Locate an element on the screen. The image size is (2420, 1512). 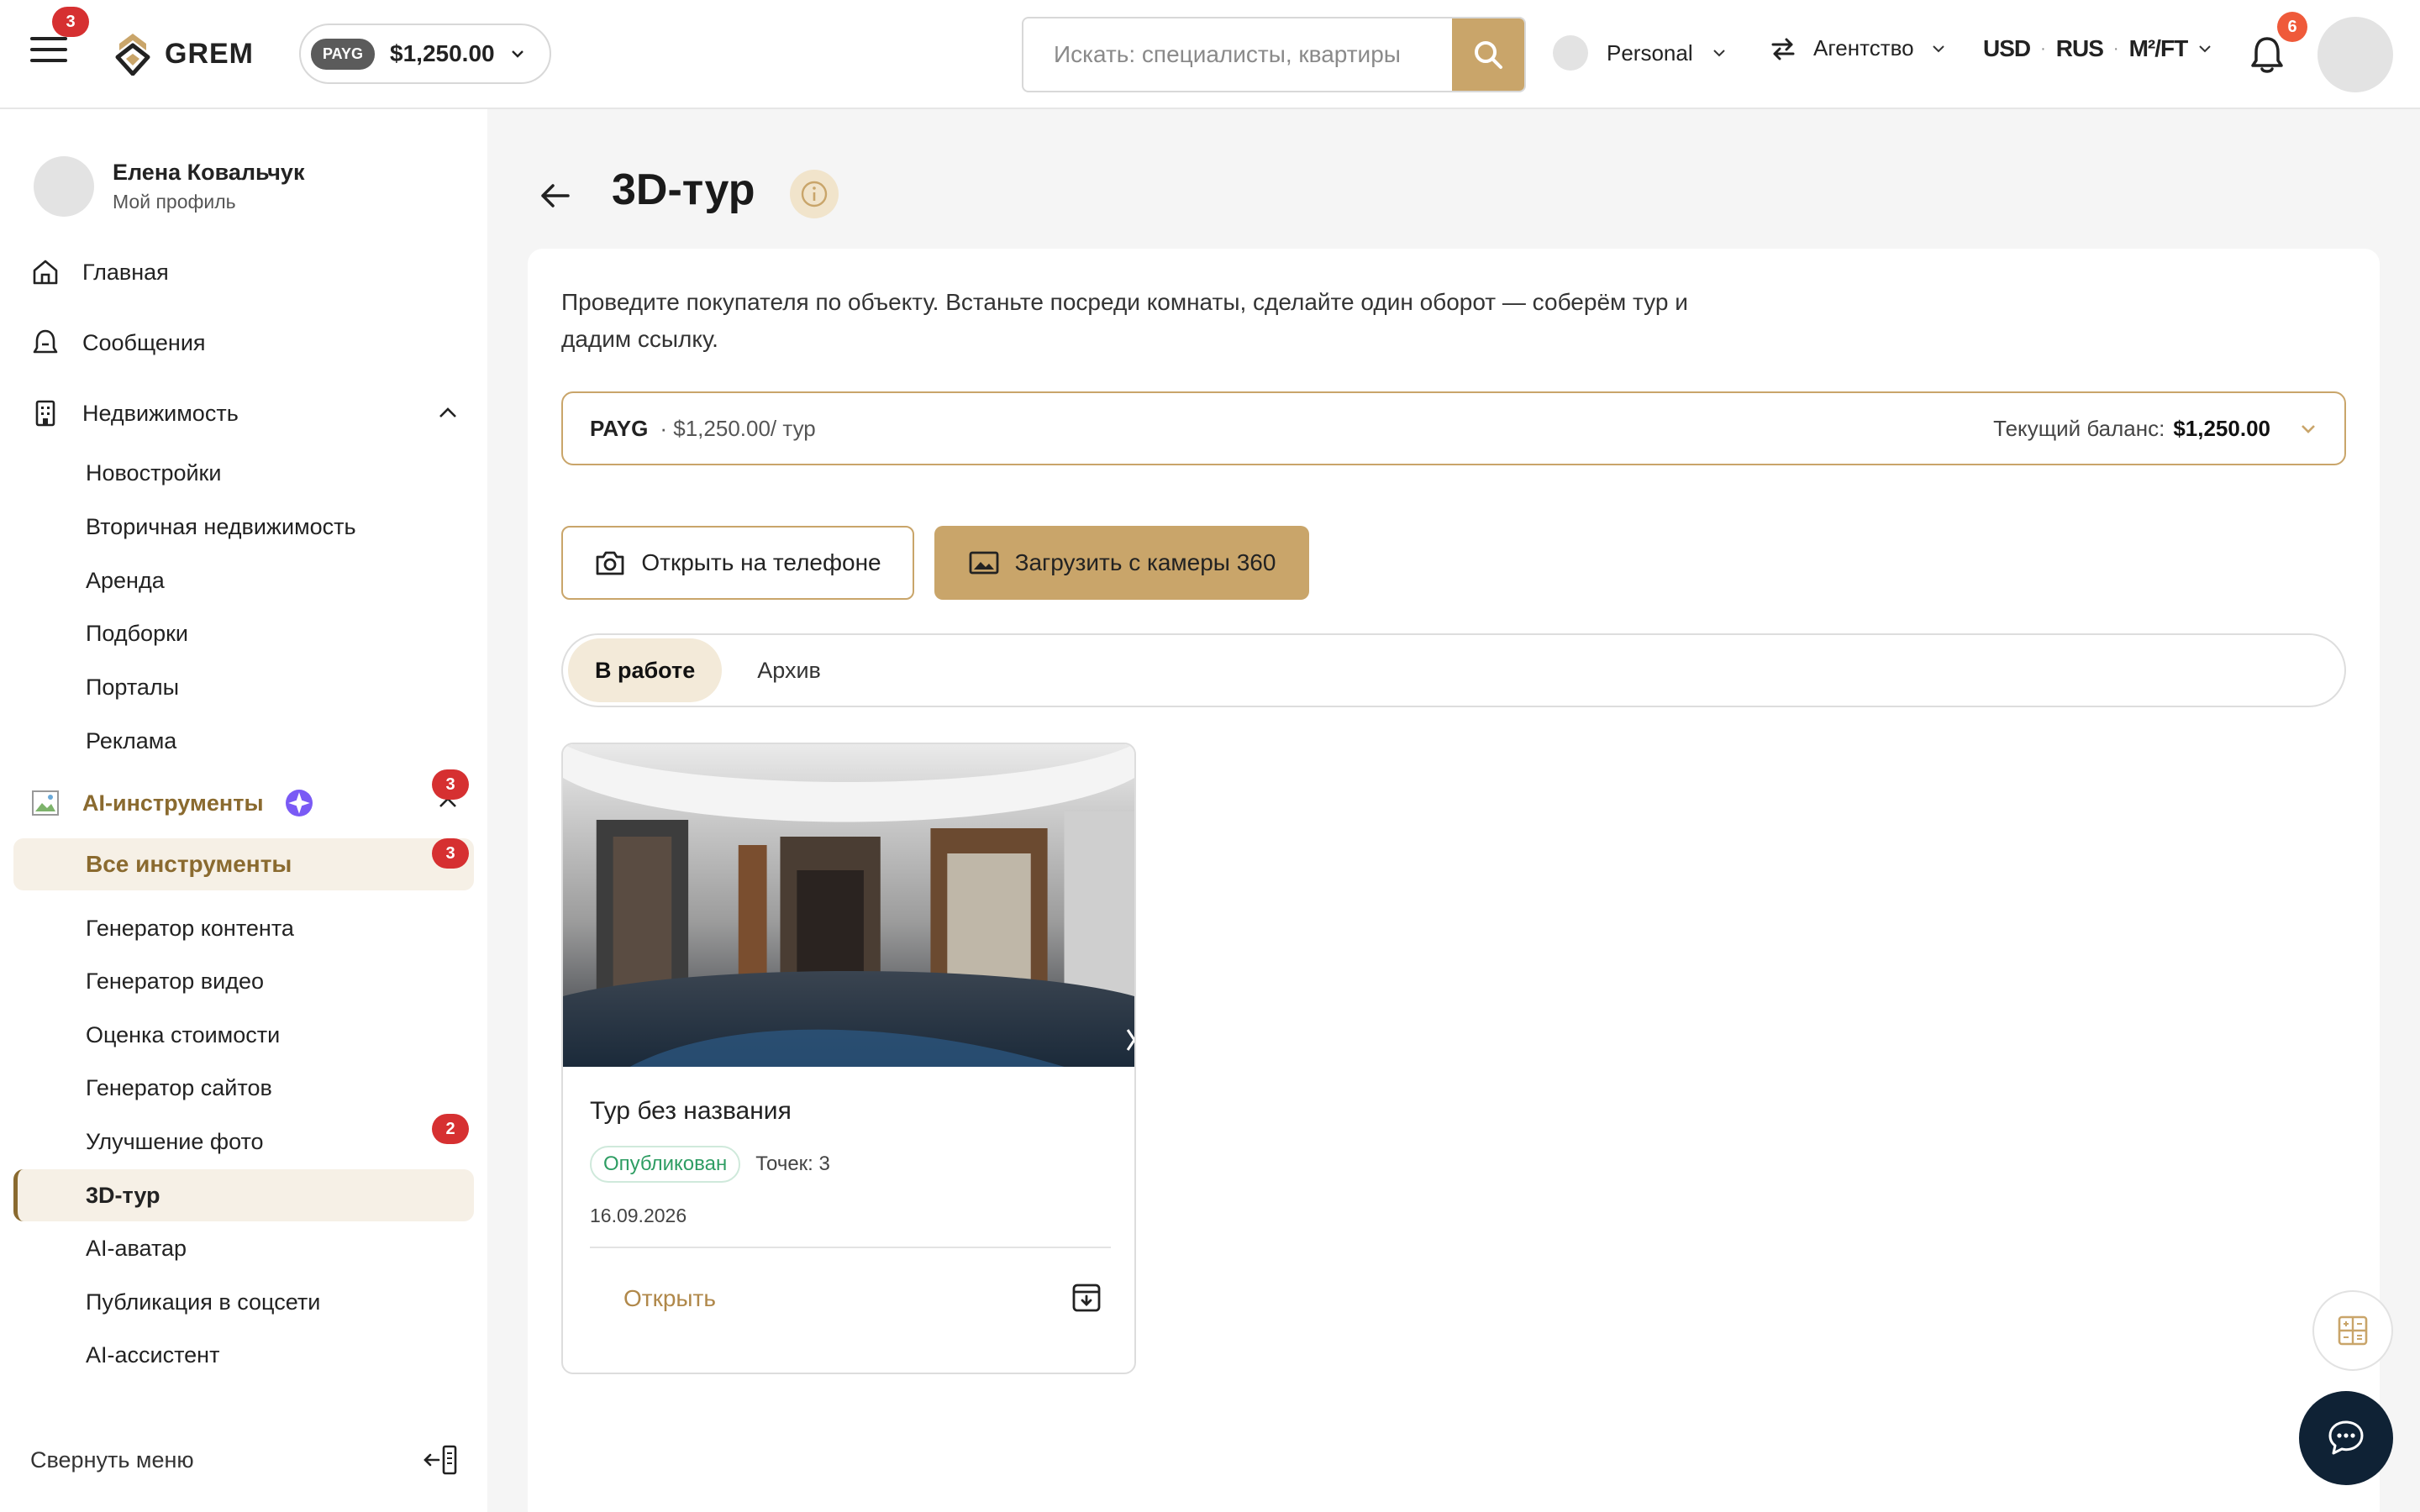
unit-label: M²/FT is located at coordinates (2158, 48).